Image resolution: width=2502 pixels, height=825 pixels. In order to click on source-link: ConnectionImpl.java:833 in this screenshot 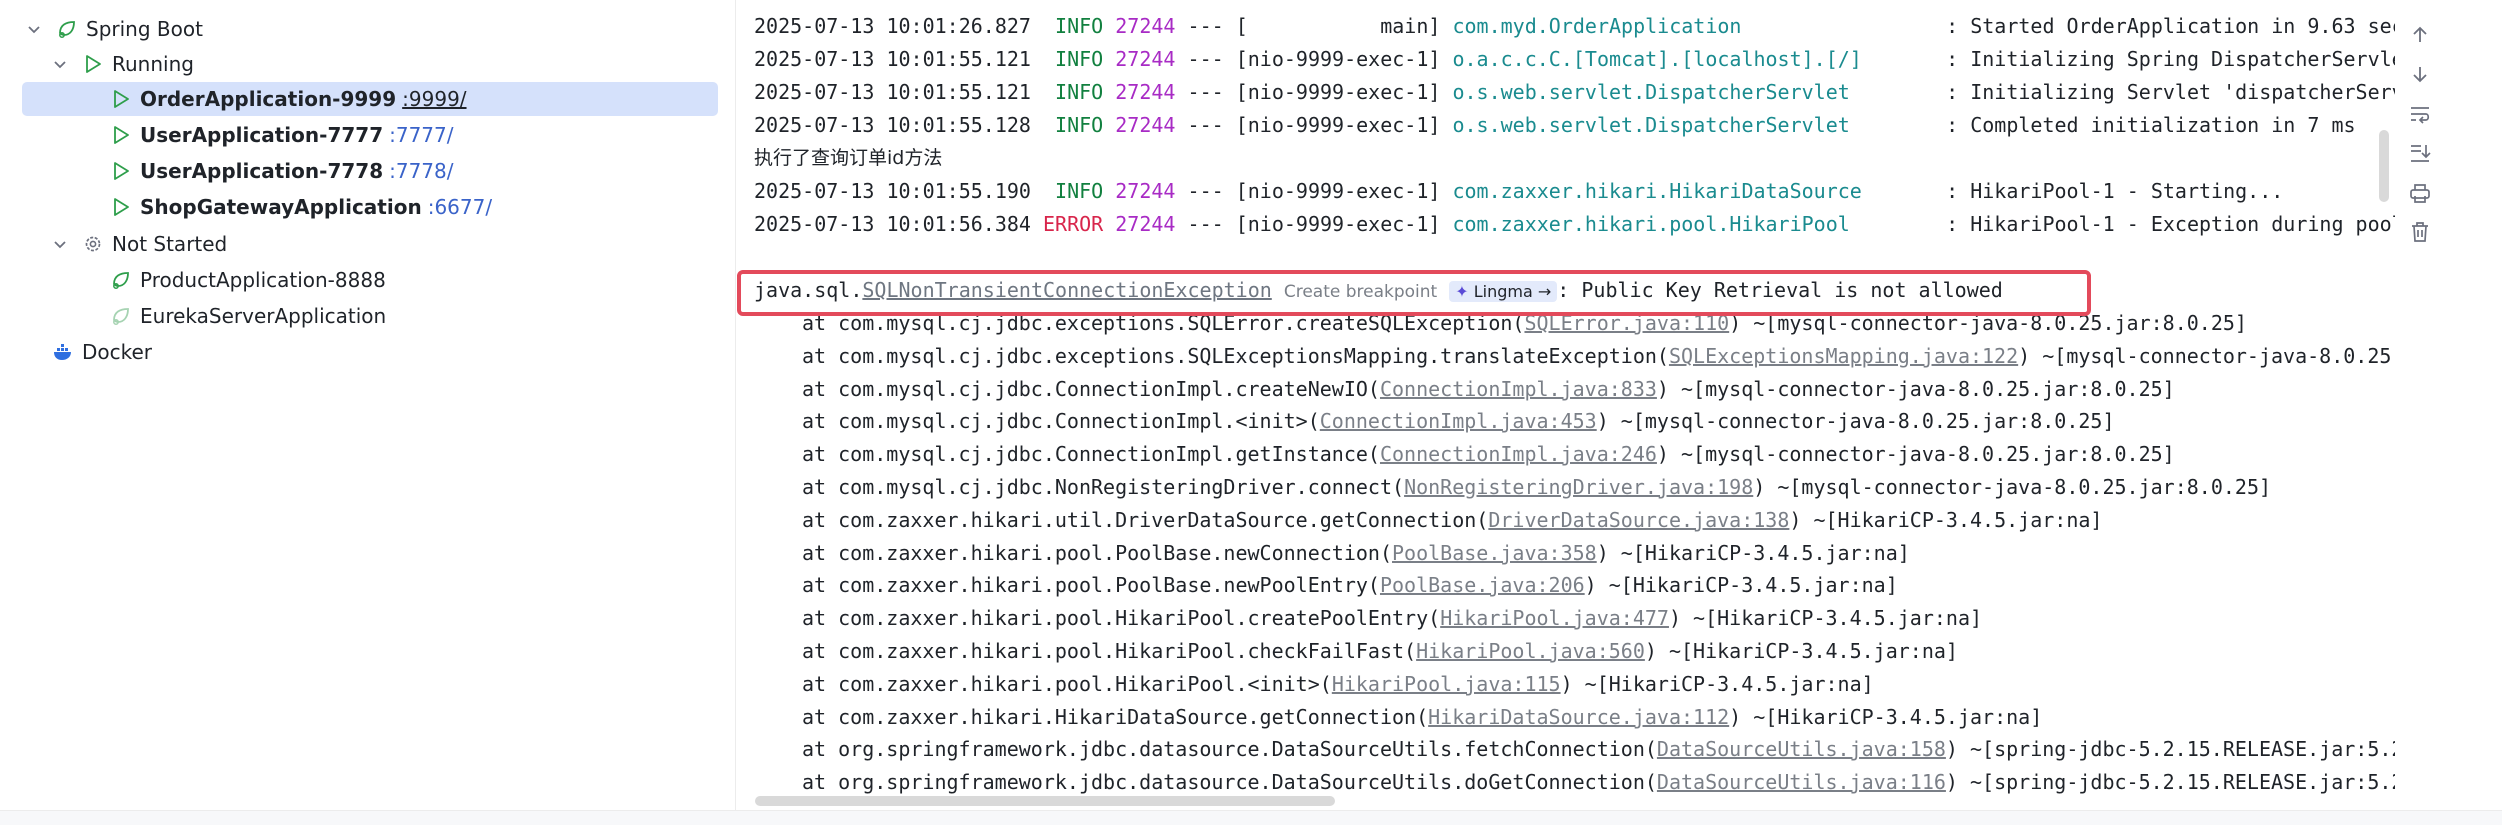, I will do `click(1518, 389)`.